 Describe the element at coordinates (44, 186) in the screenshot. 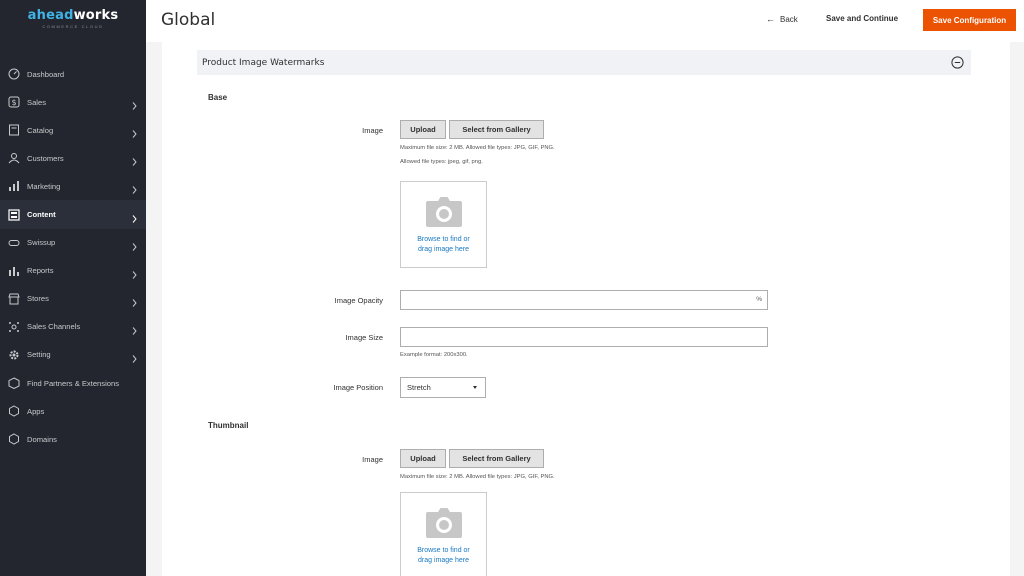

I see `sidebar-item-label: Marketing` at that location.